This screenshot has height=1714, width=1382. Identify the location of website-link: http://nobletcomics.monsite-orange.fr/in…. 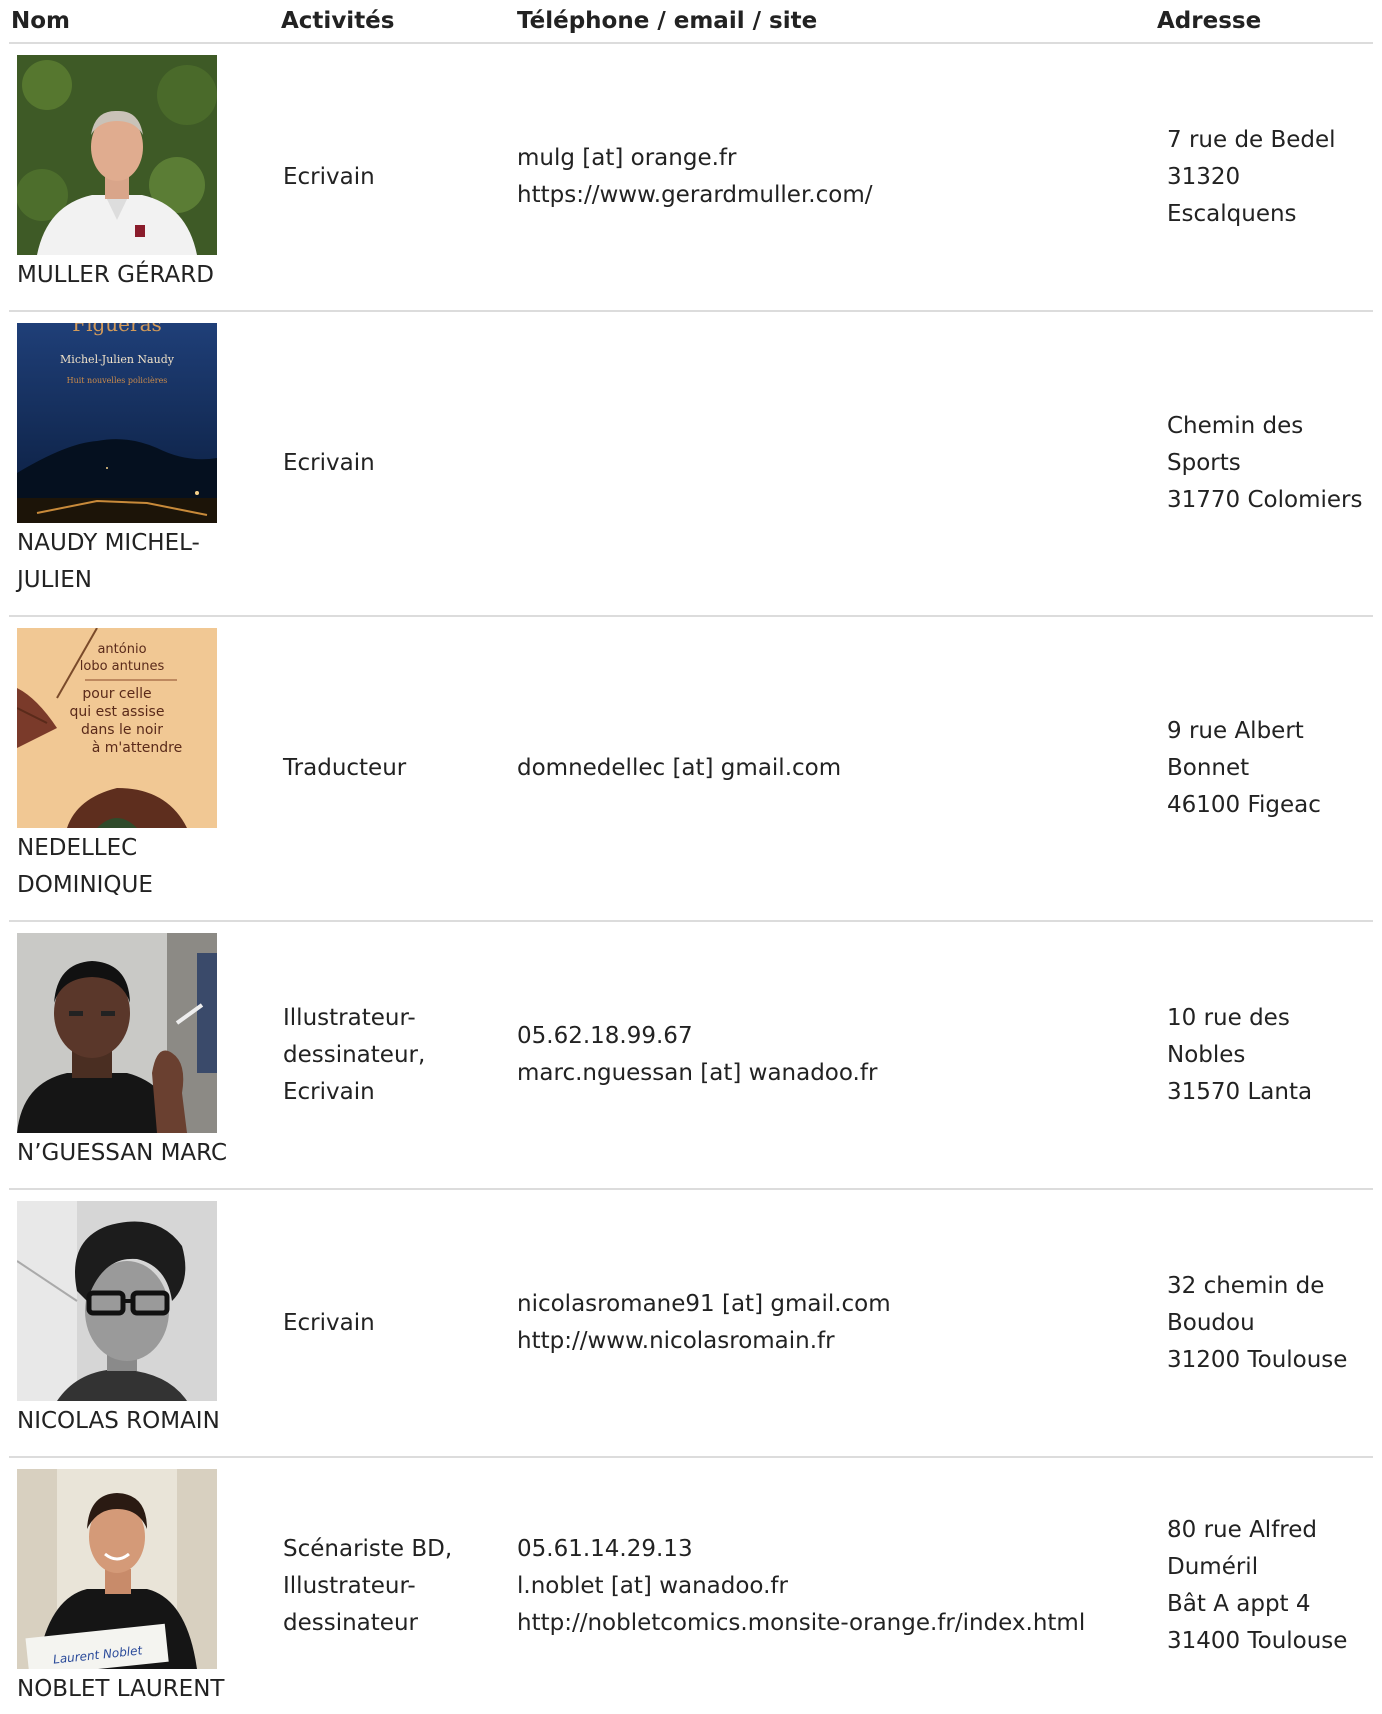
(832, 1623).